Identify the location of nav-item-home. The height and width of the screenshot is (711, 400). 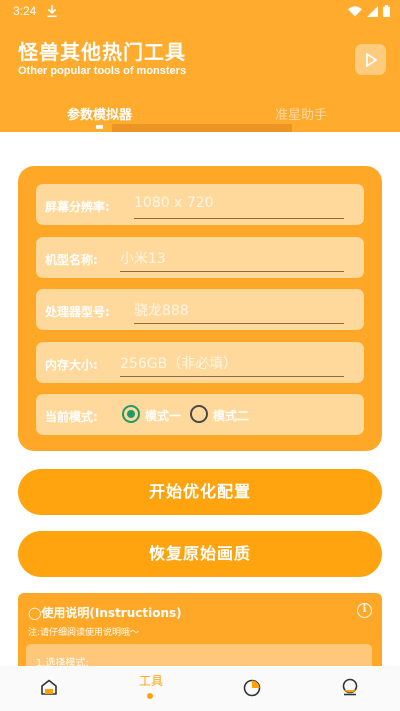
(50, 688).